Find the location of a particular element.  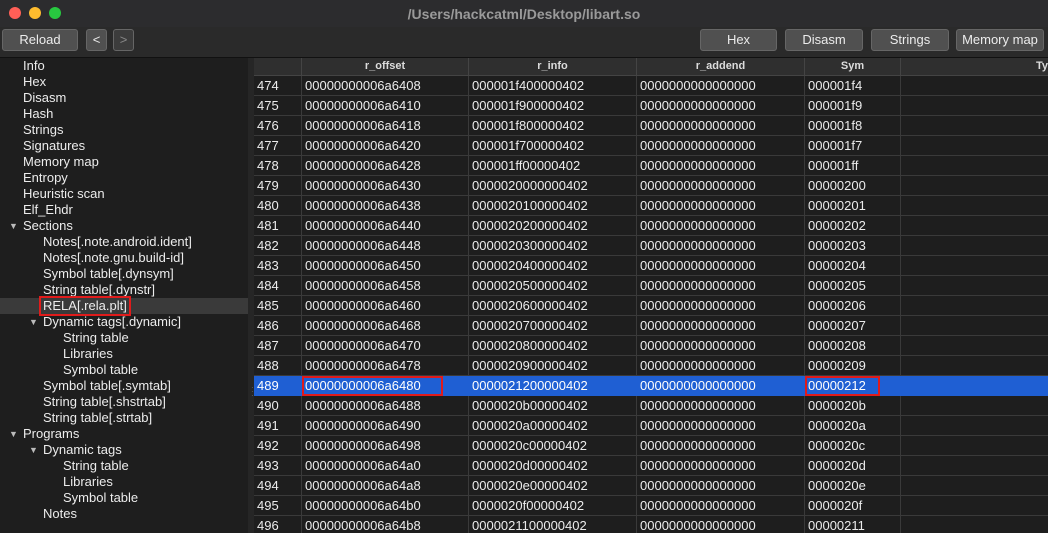

sidebar-item: String table[.strtab] is located at coordinates (124, 418).